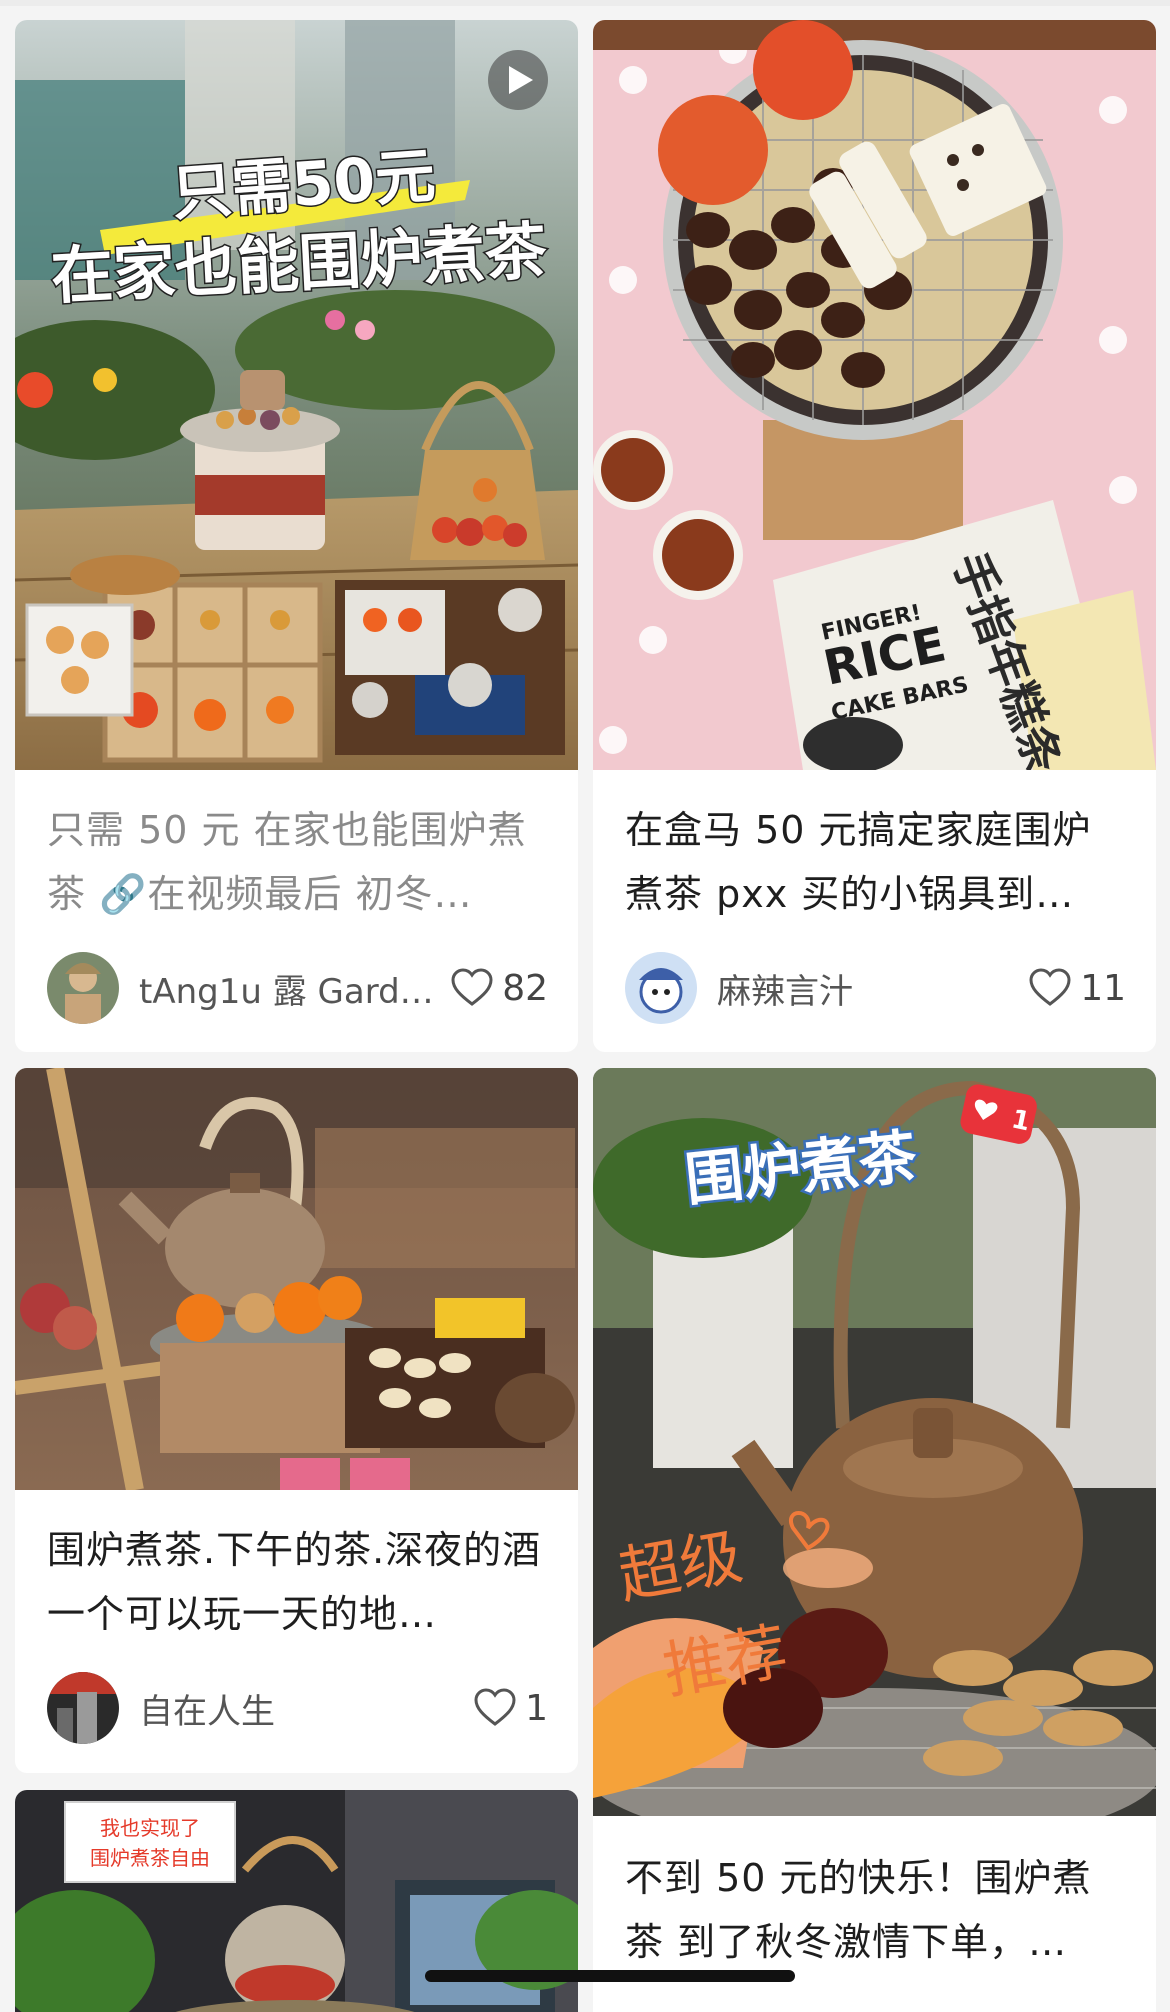  I want to click on like-button: 11, so click(1077, 988).